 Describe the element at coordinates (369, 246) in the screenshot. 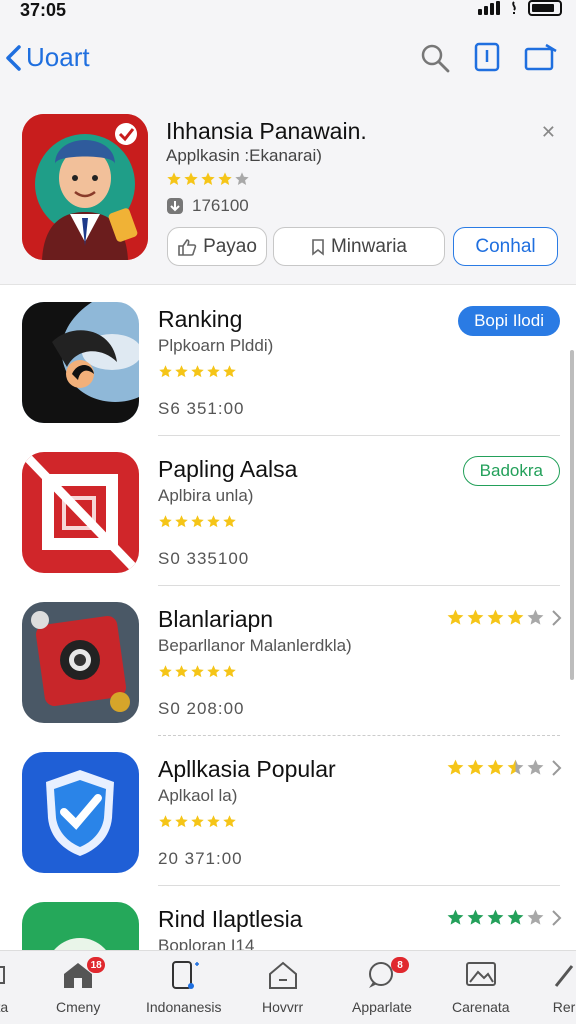

I see `wishlist-button-label: Minwaria` at that location.